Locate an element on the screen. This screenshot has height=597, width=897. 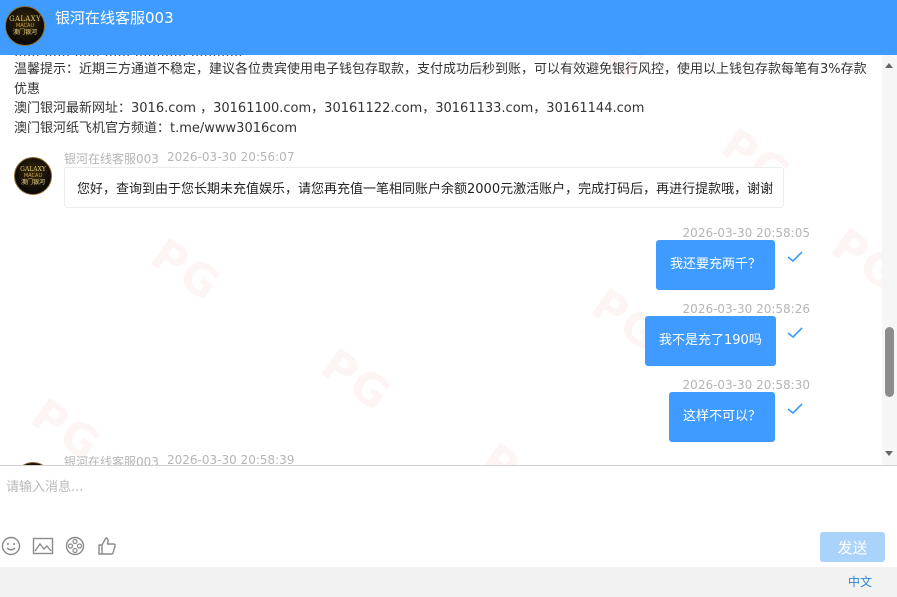
user-message-bubble: 我还要充两千？ is located at coordinates (716, 265).